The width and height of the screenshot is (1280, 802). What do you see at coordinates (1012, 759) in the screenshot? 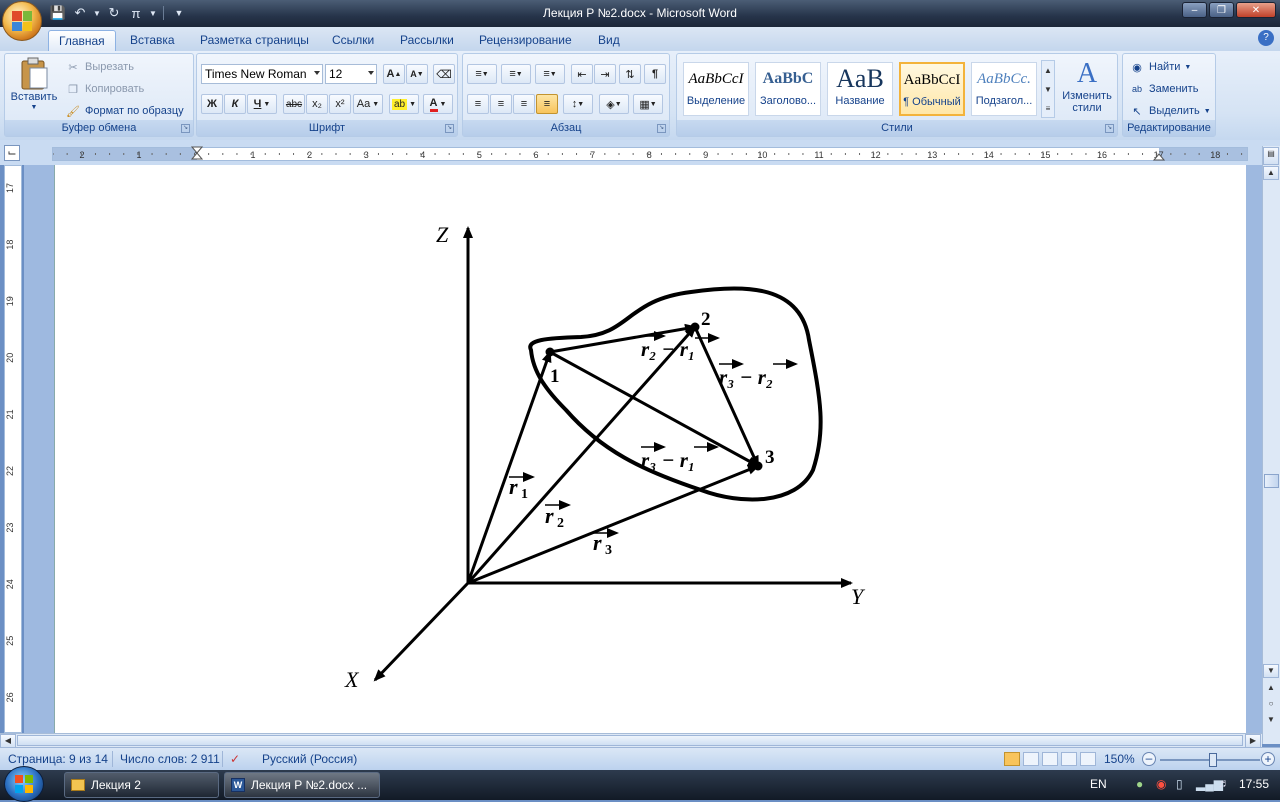
I see `print-layout-icon` at bounding box center [1012, 759].